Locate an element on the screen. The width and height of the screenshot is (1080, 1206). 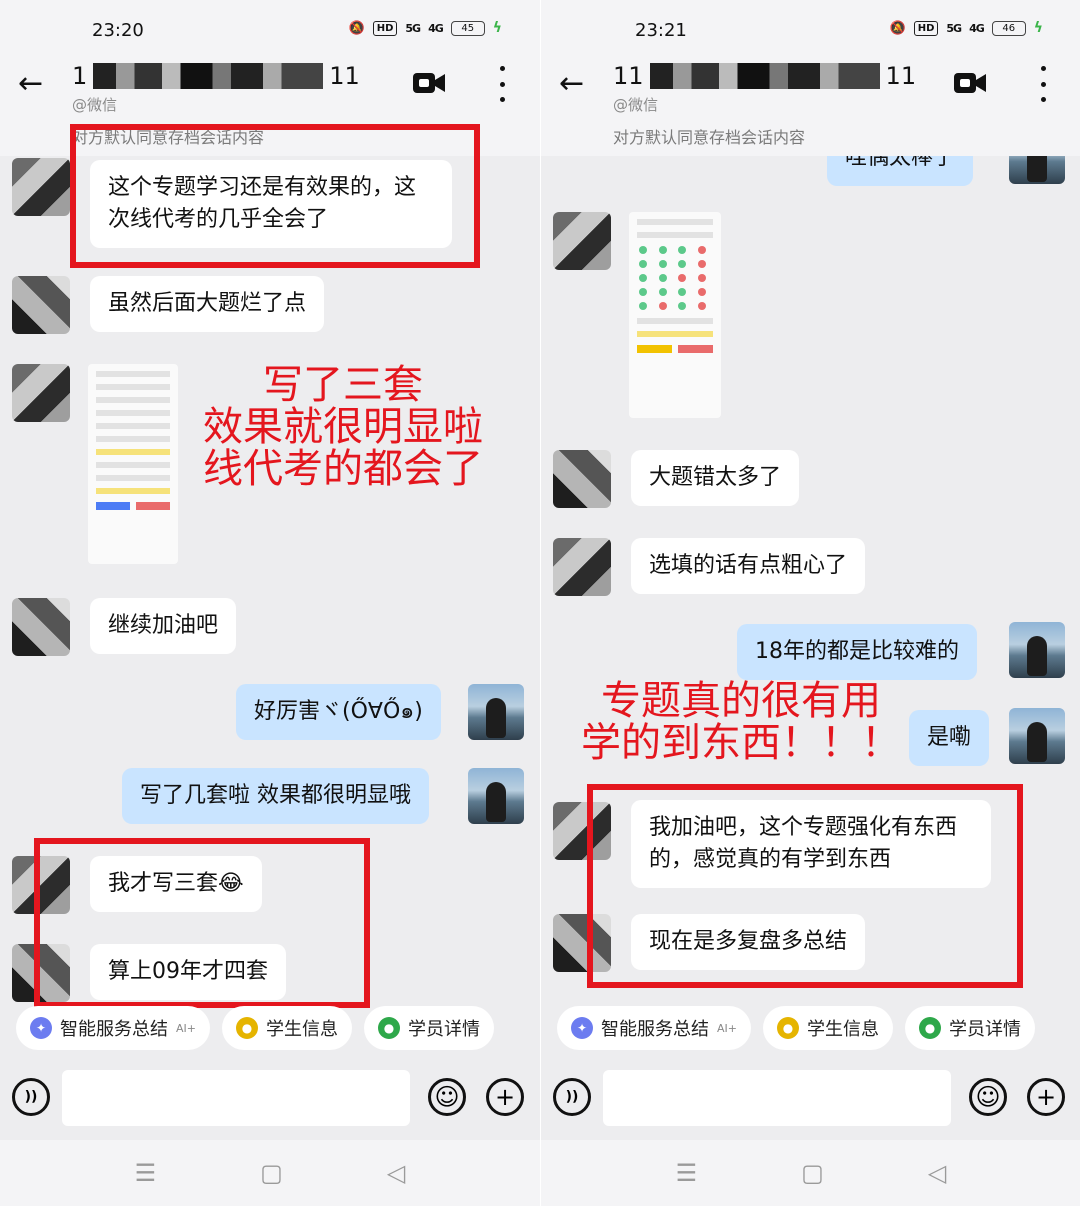
chat-title-start: 1 is located at coordinates (80, 76).